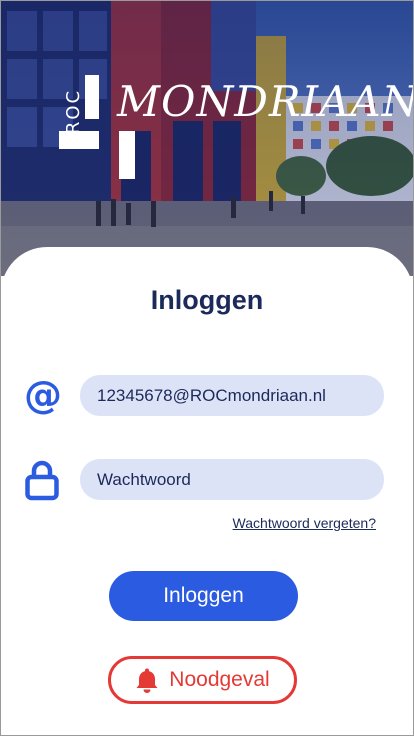 Image resolution: width=414 pixels, height=736 pixels. Describe the element at coordinates (232, 479) in the screenshot. I see `password-field` at that location.